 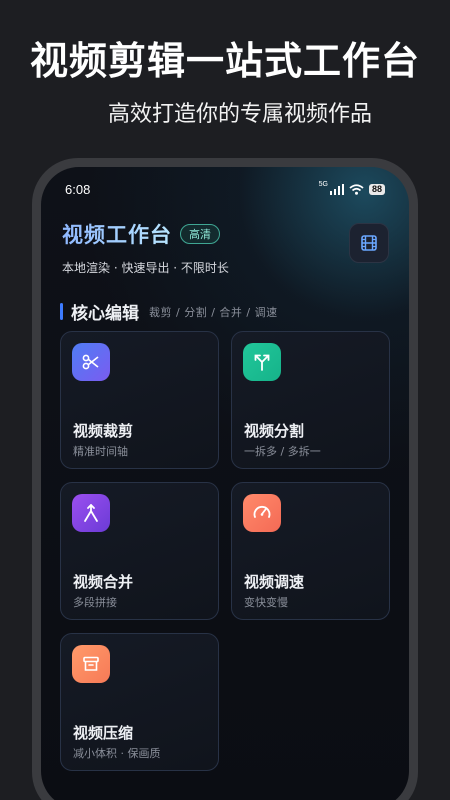 What do you see at coordinates (356, 189) in the screenshot?
I see `wifi-icon` at bounding box center [356, 189].